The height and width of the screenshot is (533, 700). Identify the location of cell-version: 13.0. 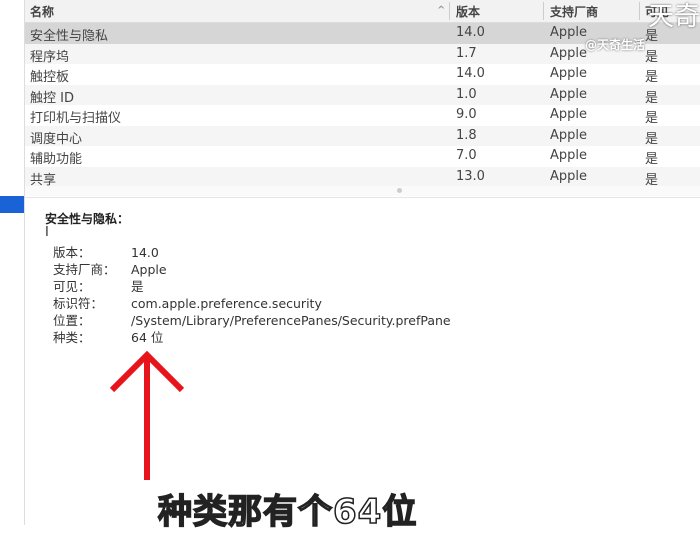
(470, 176).